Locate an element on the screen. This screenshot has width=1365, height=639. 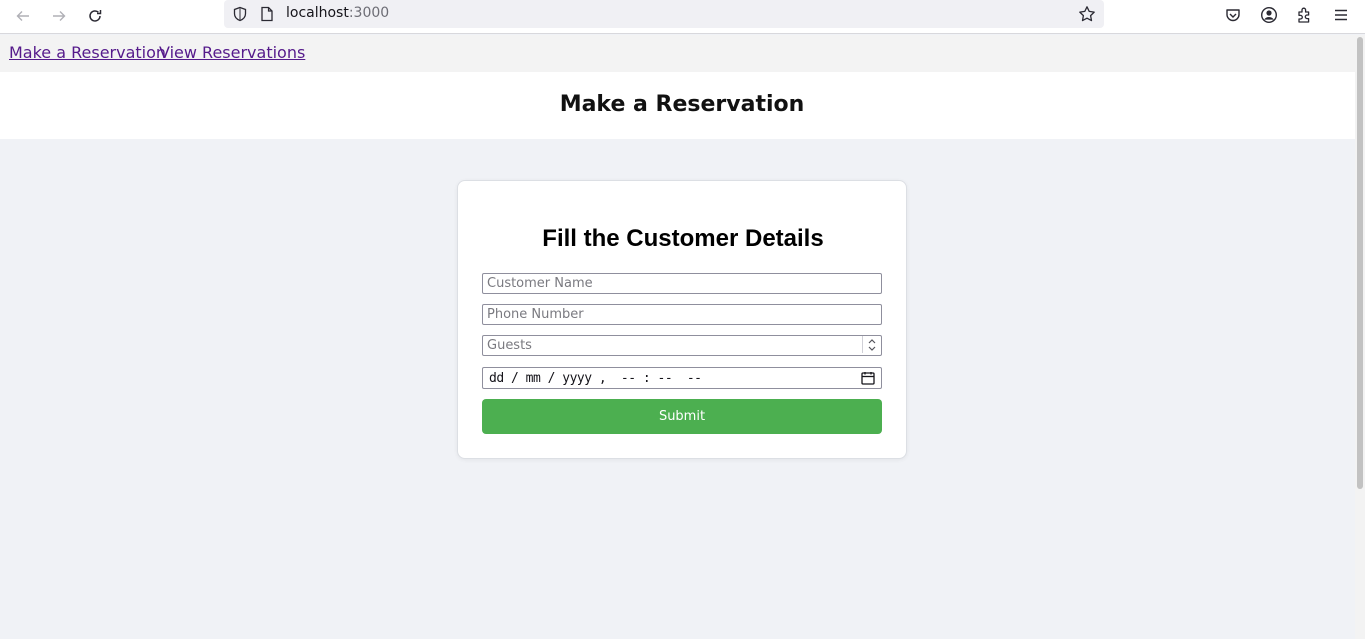
bookmark-star-icon is located at coordinates (1087, 14).